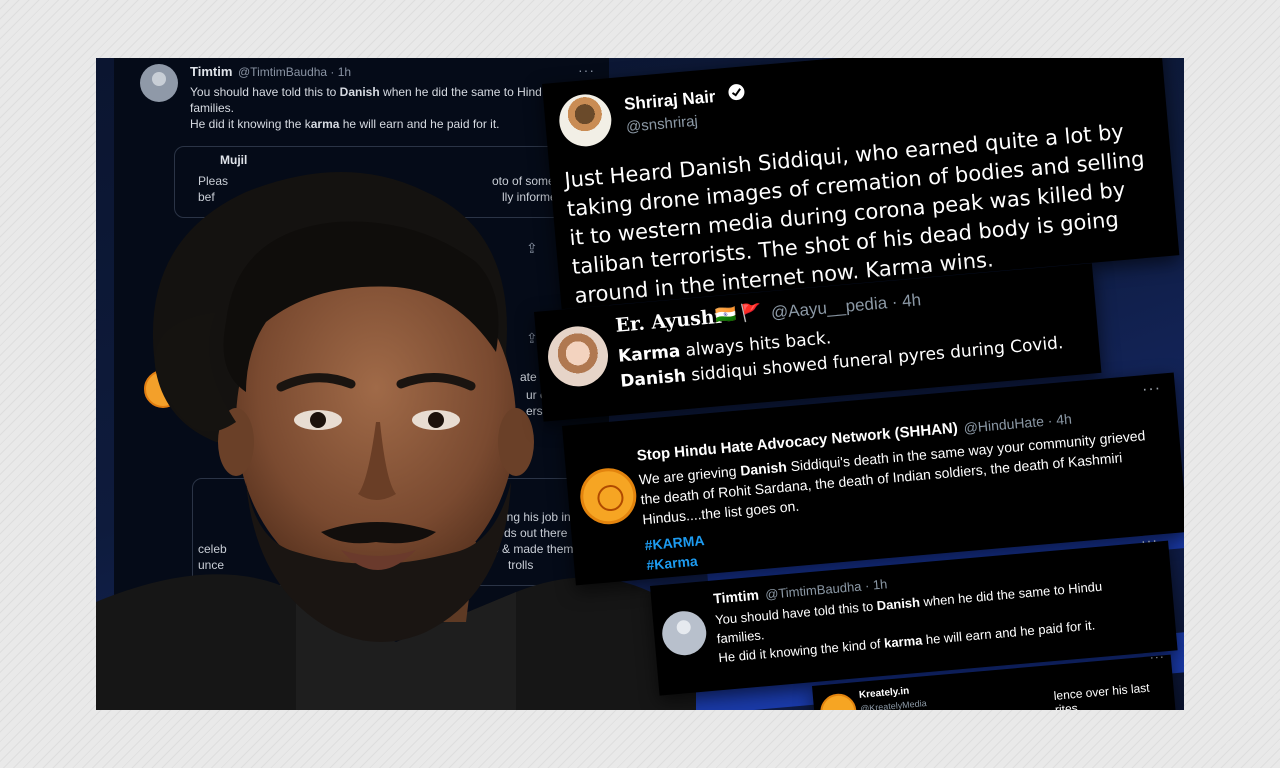 This screenshot has height=768, width=1280. What do you see at coordinates (460, 92) in the screenshot?
I see `text-segment: when he did the same to Hind` at bounding box center [460, 92].